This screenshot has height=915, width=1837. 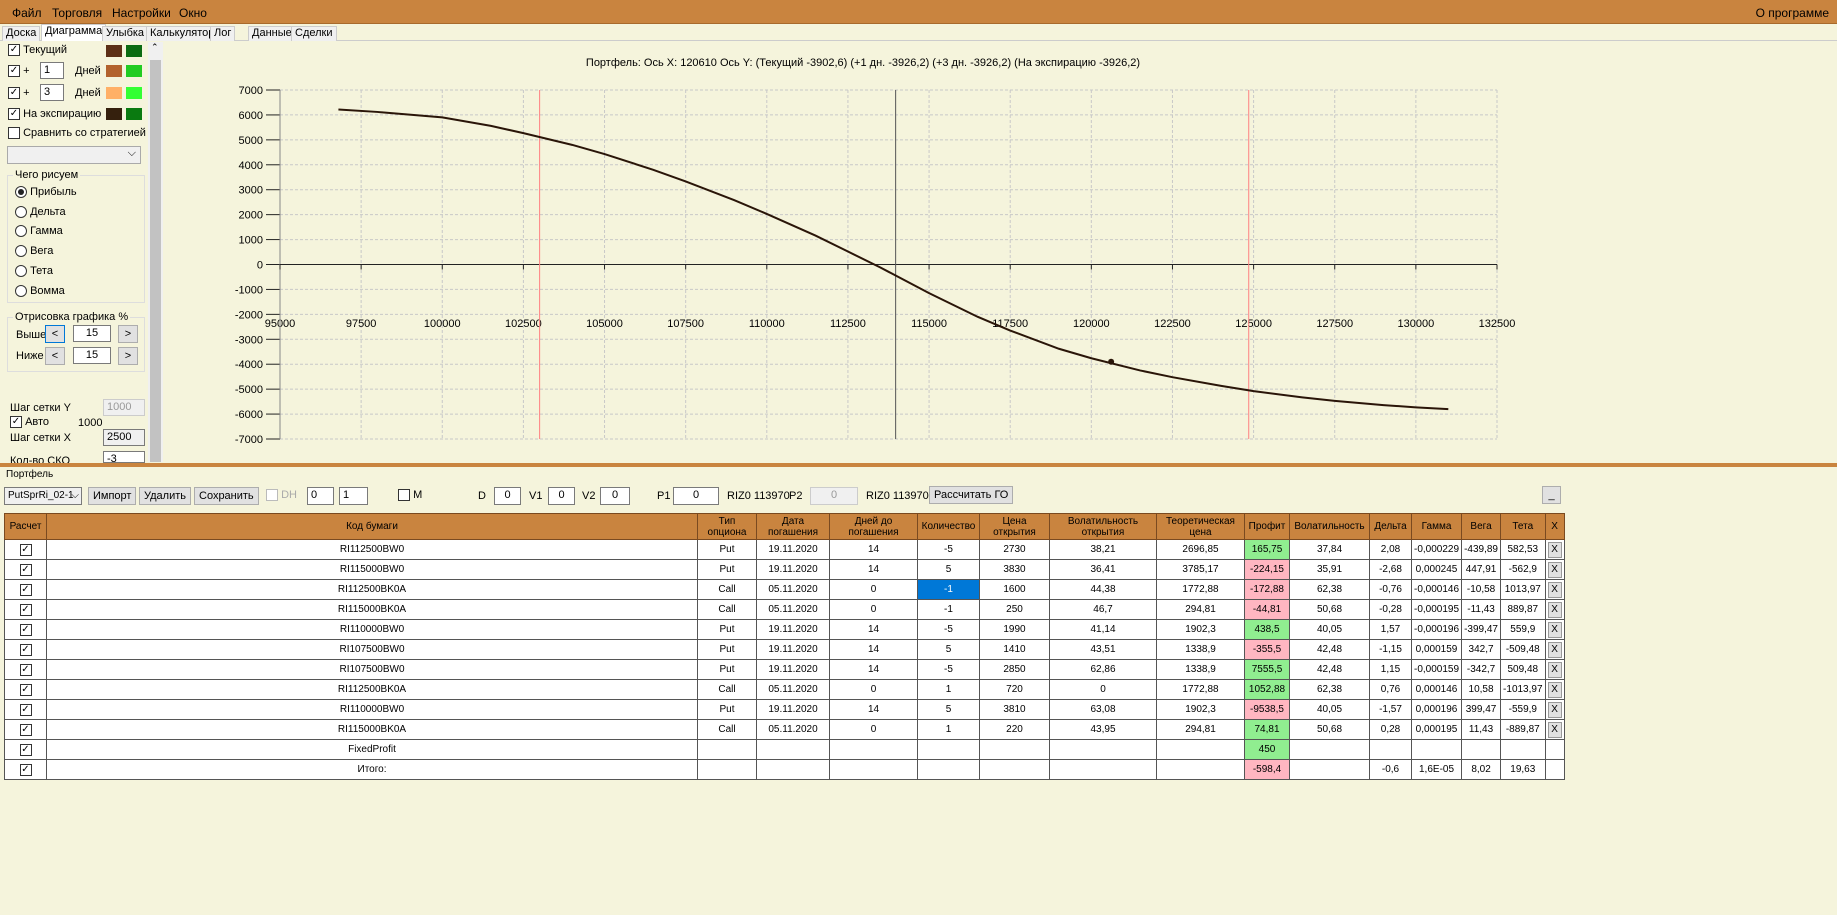 I want to click on menu-file: Файл, so click(x=27, y=13).